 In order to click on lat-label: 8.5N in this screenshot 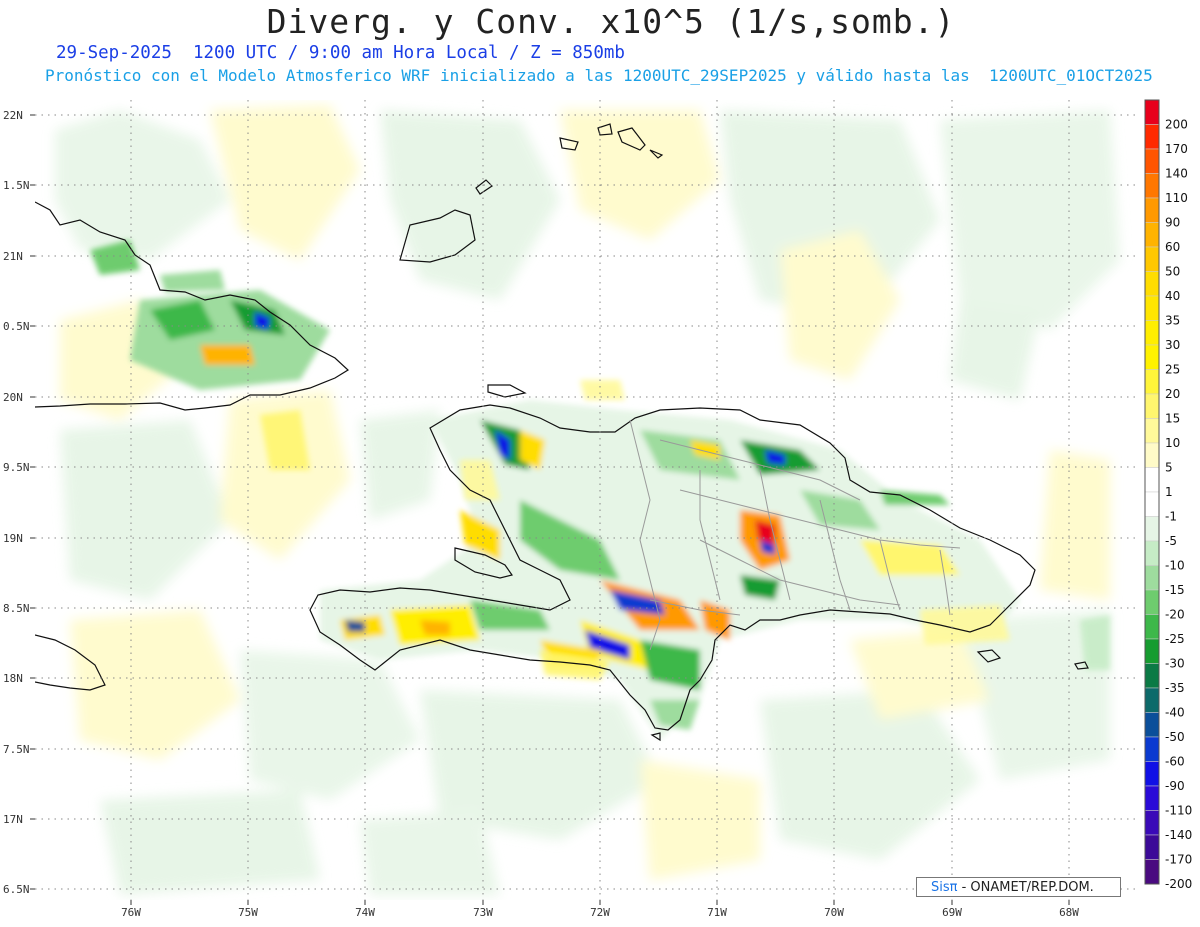, I will do `click(16, 608)`.